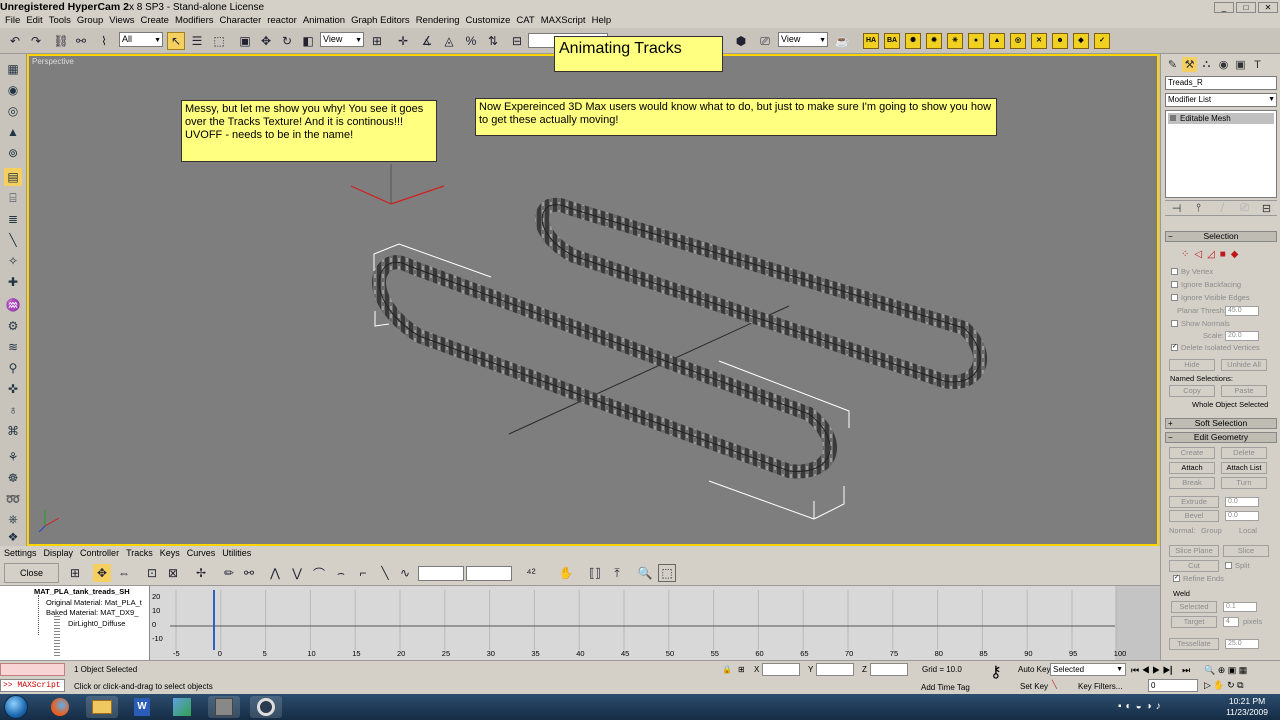 This screenshot has width=1280, height=720. Describe the element at coordinates (1192, 468) in the screenshot. I see `attach-button: Attach` at that location.